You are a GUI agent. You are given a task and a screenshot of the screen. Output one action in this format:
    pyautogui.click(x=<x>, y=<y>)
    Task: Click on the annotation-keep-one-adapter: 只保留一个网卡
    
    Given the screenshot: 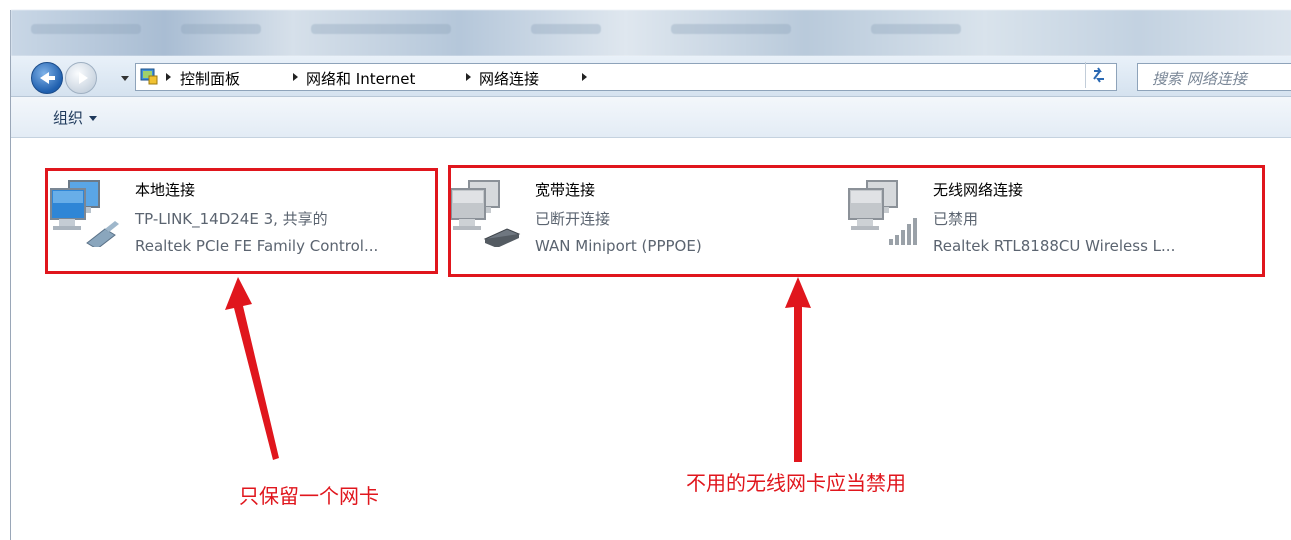 What is the action you would take?
    pyautogui.click(x=309, y=496)
    